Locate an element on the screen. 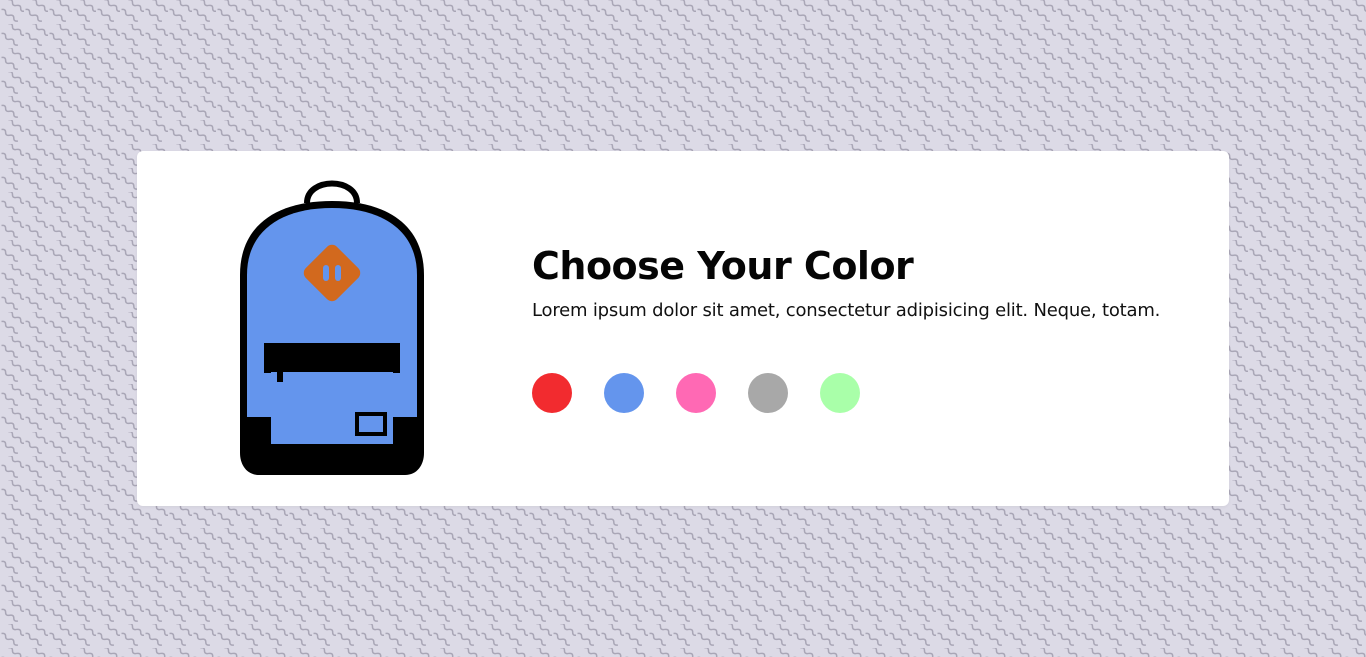 The height and width of the screenshot is (657, 1366). color-swatch-pink is located at coordinates (696, 393).